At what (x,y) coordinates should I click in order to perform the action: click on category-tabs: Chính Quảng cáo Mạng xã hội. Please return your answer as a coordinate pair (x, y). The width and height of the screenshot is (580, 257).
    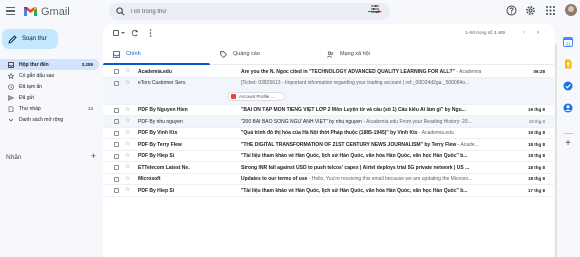
    Looking at the image, I should click on (328, 54).